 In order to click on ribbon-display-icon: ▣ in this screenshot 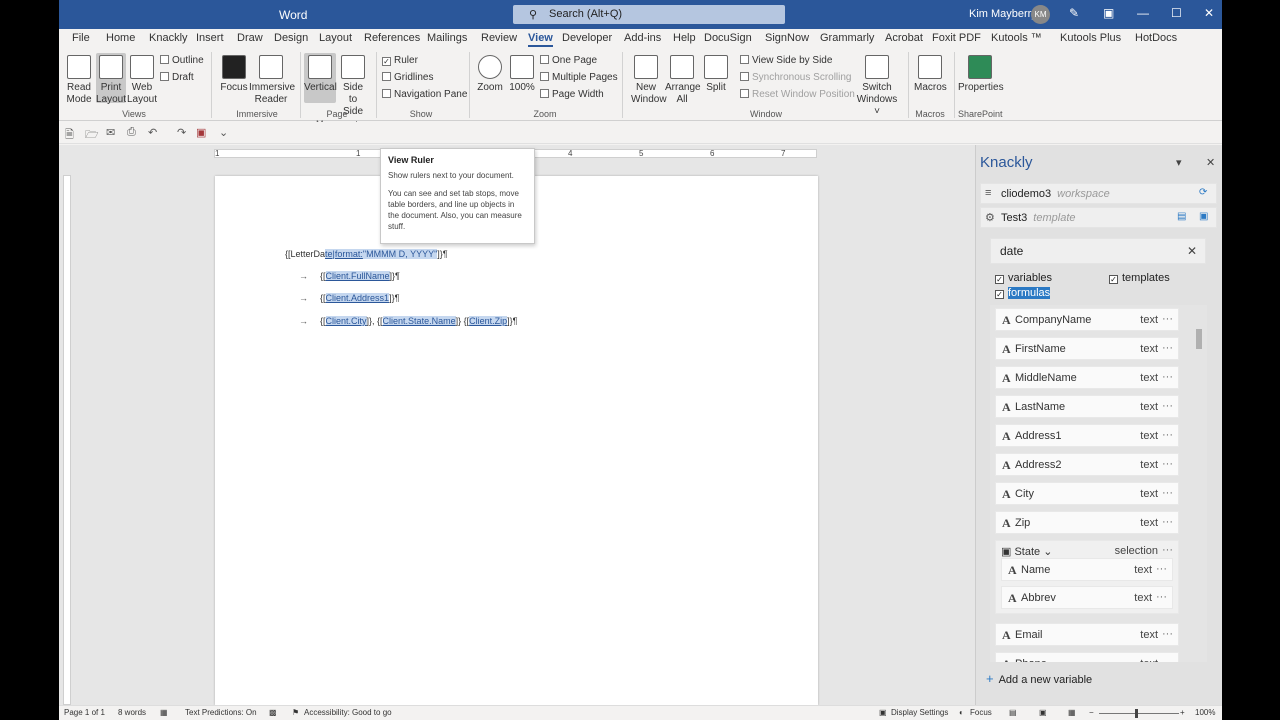, I will do `click(1108, 13)`.